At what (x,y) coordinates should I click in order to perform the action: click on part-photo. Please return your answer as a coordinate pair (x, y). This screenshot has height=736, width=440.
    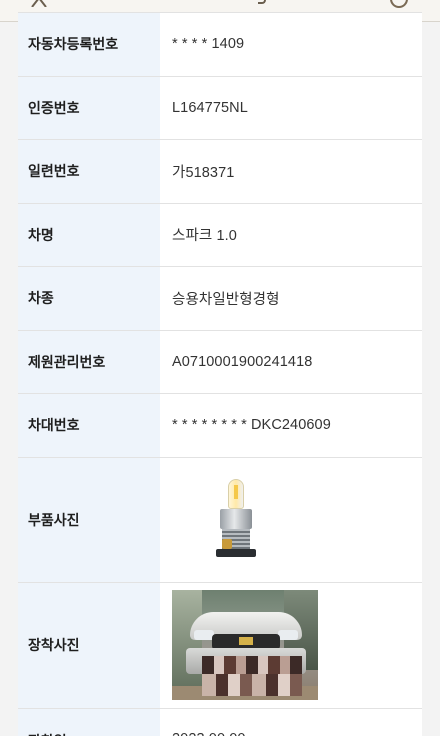
    Looking at the image, I should click on (236, 520).